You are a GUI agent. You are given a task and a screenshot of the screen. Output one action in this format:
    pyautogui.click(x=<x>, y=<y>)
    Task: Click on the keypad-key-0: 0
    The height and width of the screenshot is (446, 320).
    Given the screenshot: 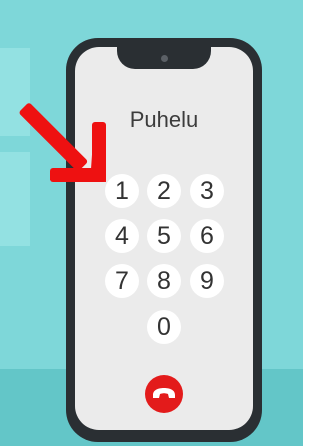 What is the action you would take?
    pyautogui.click(x=164, y=327)
    